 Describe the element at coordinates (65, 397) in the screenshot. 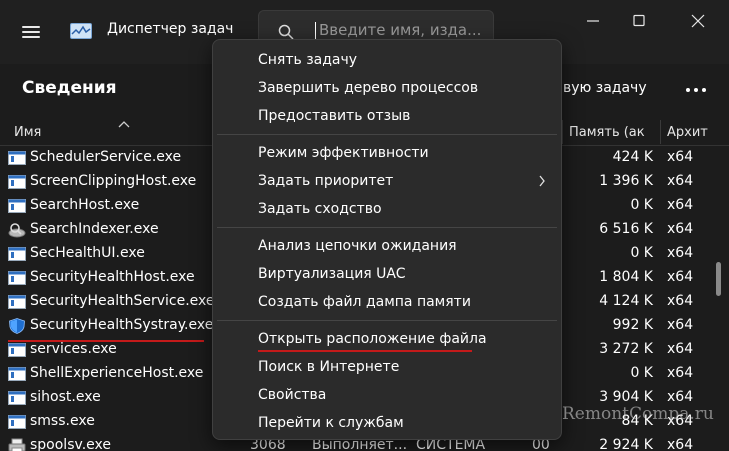

I see `process-name: sihost.exe` at that location.